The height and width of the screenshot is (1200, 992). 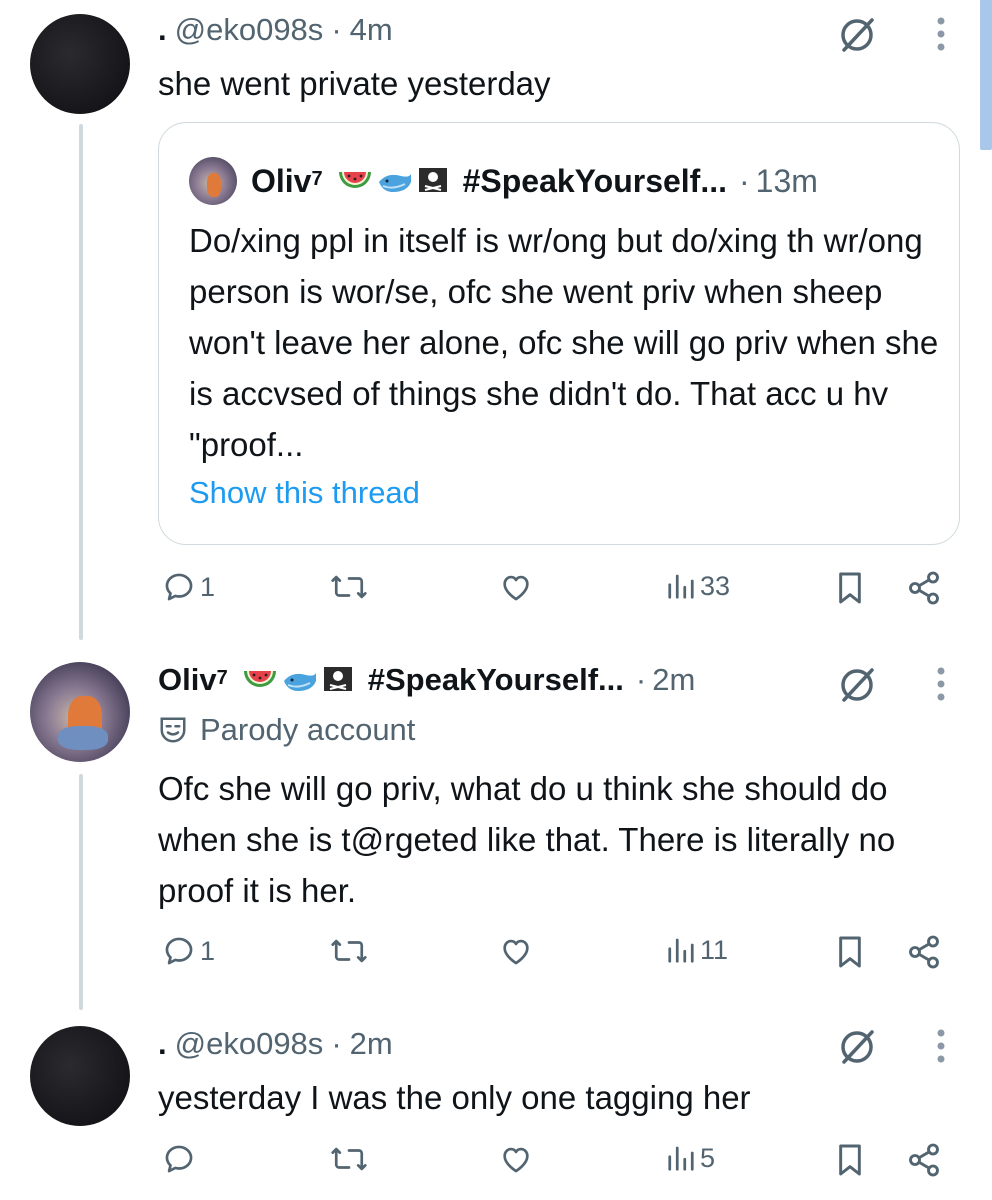 What do you see at coordinates (173, 730) in the screenshot?
I see `parody-mask-icon` at bounding box center [173, 730].